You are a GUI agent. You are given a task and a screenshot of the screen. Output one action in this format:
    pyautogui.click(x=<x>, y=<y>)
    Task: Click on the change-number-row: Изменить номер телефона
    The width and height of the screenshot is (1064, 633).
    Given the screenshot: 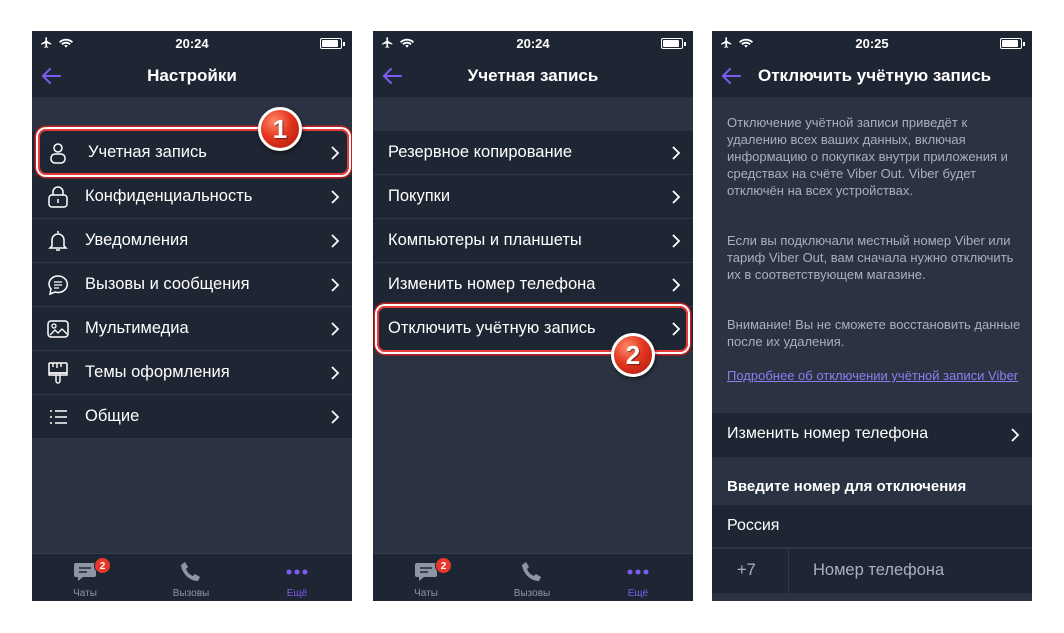 What is the action you would take?
    pyautogui.click(x=872, y=435)
    